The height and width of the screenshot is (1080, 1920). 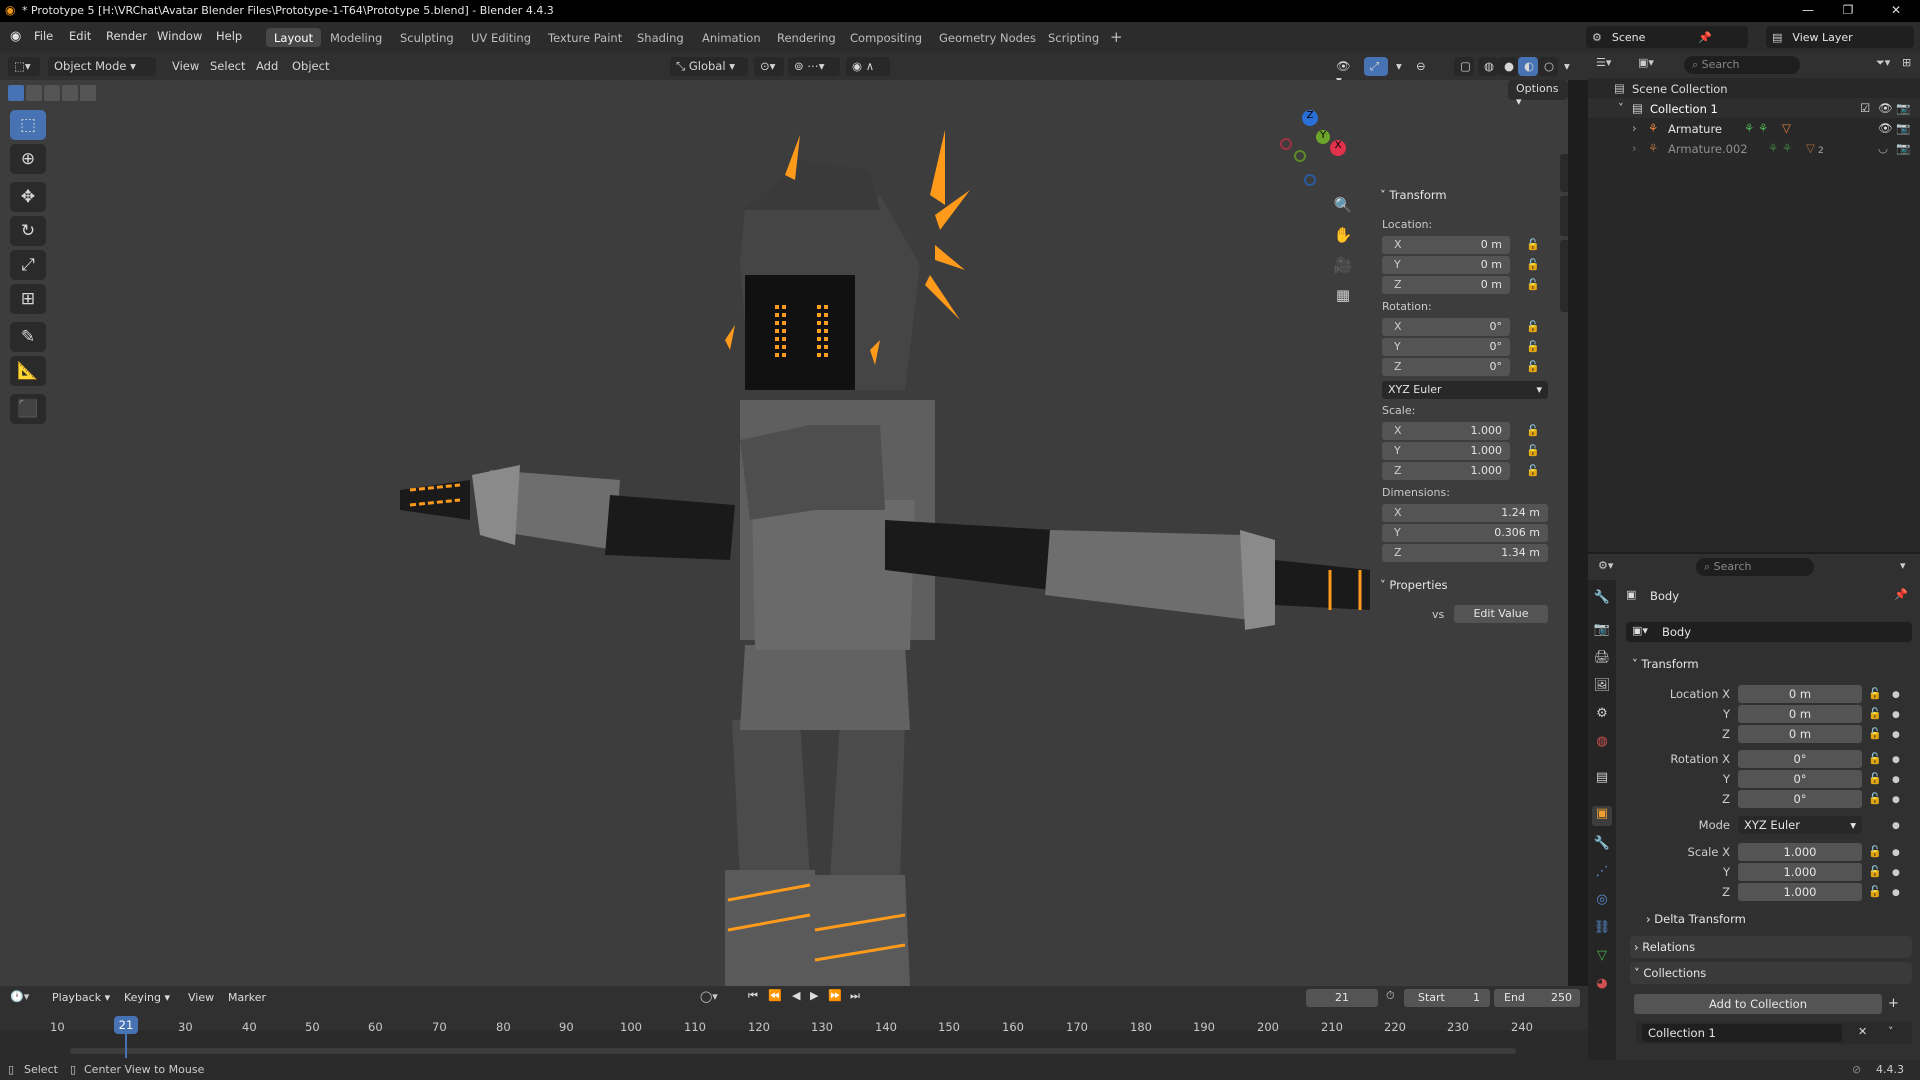 What do you see at coordinates (1446, 327) in the screenshot?
I see `npanel-rotation-x: X 0°` at bounding box center [1446, 327].